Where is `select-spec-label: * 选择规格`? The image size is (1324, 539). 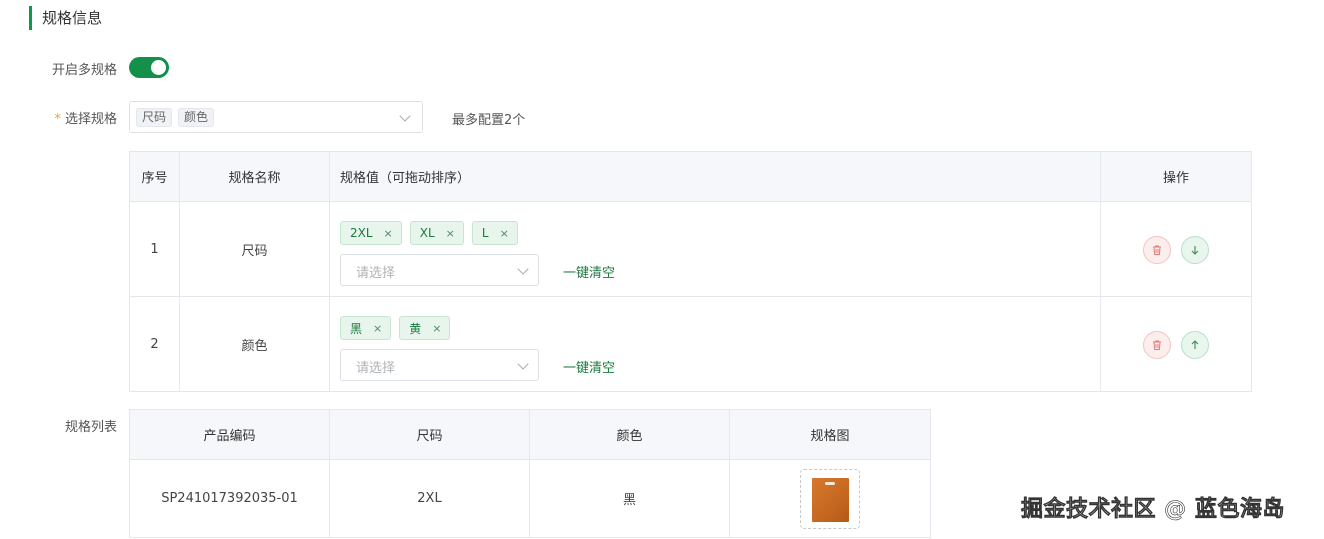
select-spec-label: * 选择规格 is located at coordinates (62, 117).